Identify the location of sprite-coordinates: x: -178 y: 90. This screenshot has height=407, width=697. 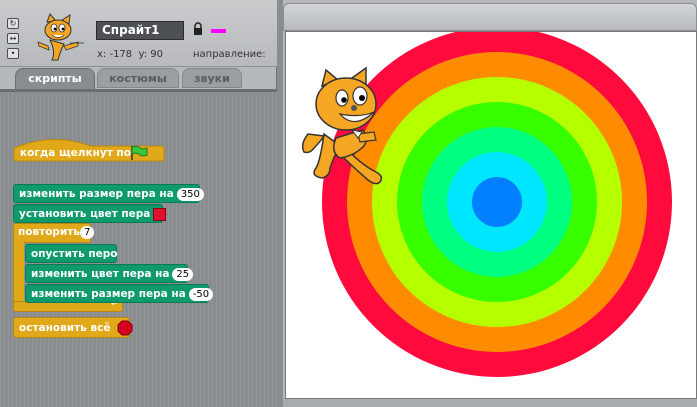
(130, 54).